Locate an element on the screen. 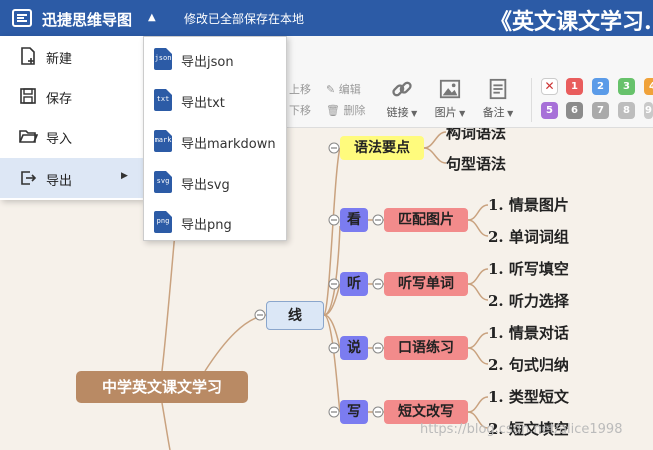  image-icon is located at coordinates (450, 89).